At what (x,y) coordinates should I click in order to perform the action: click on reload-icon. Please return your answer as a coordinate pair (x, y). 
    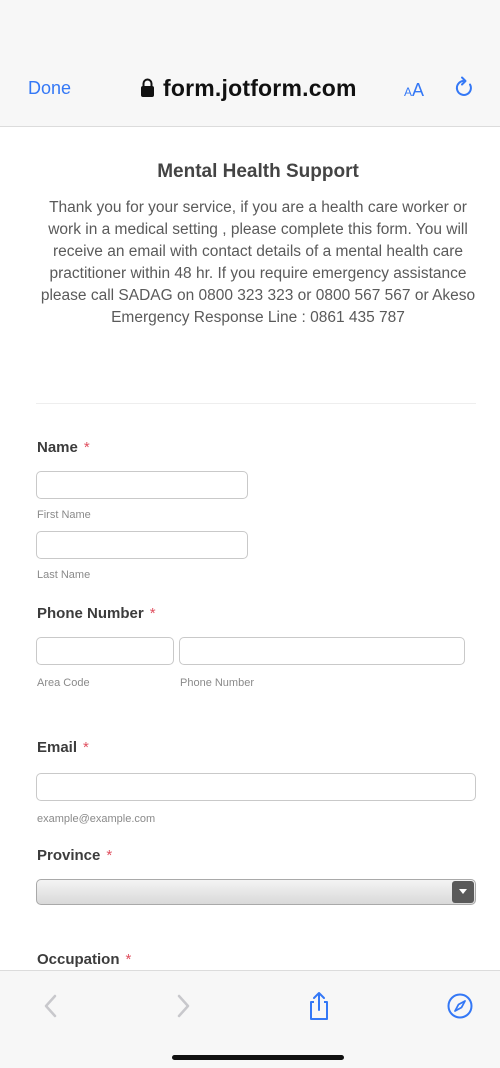
    Looking at the image, I should click on (465, 88).